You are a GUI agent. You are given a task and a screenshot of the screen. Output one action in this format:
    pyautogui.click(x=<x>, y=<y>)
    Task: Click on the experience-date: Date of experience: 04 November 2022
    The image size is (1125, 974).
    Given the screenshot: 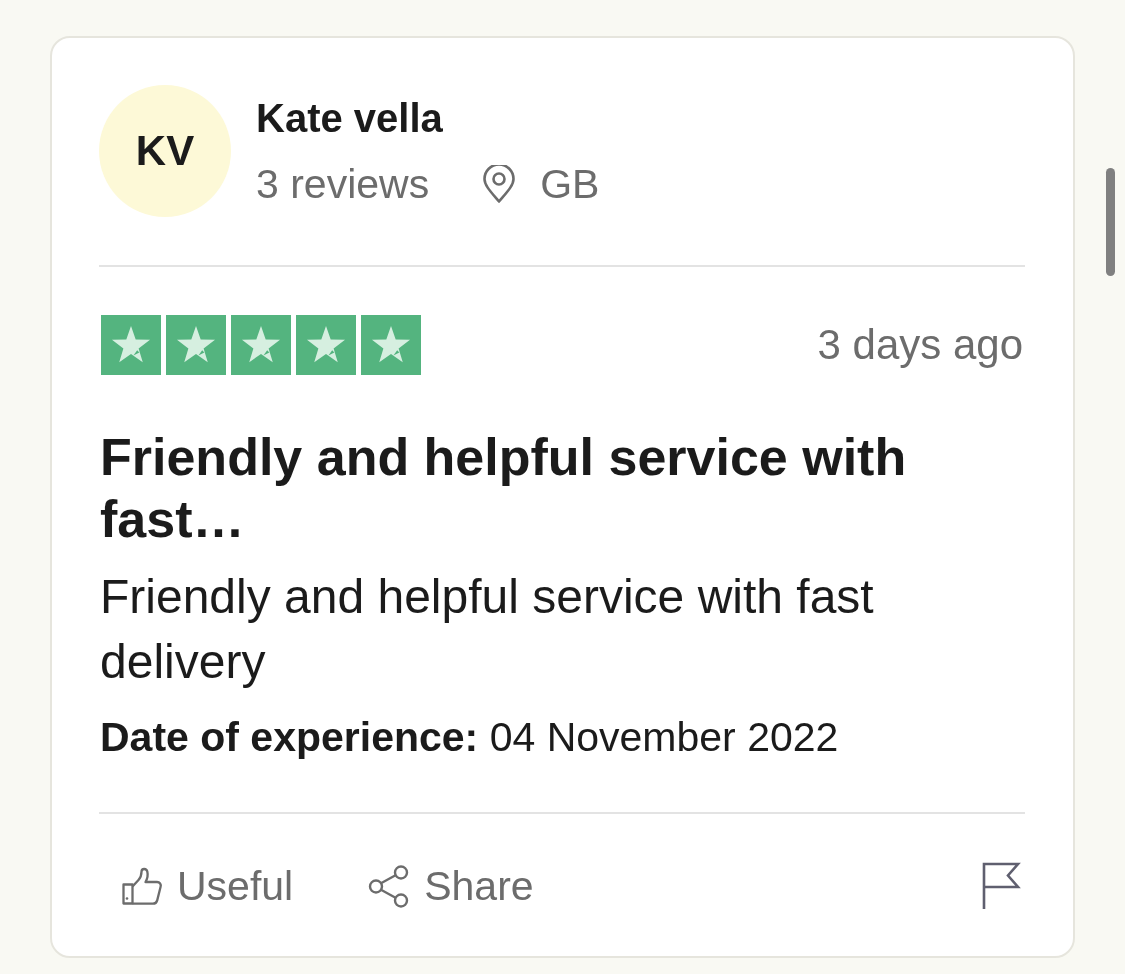 What is the action you would take?
    pyautogui.click(x=470, y=737)
    